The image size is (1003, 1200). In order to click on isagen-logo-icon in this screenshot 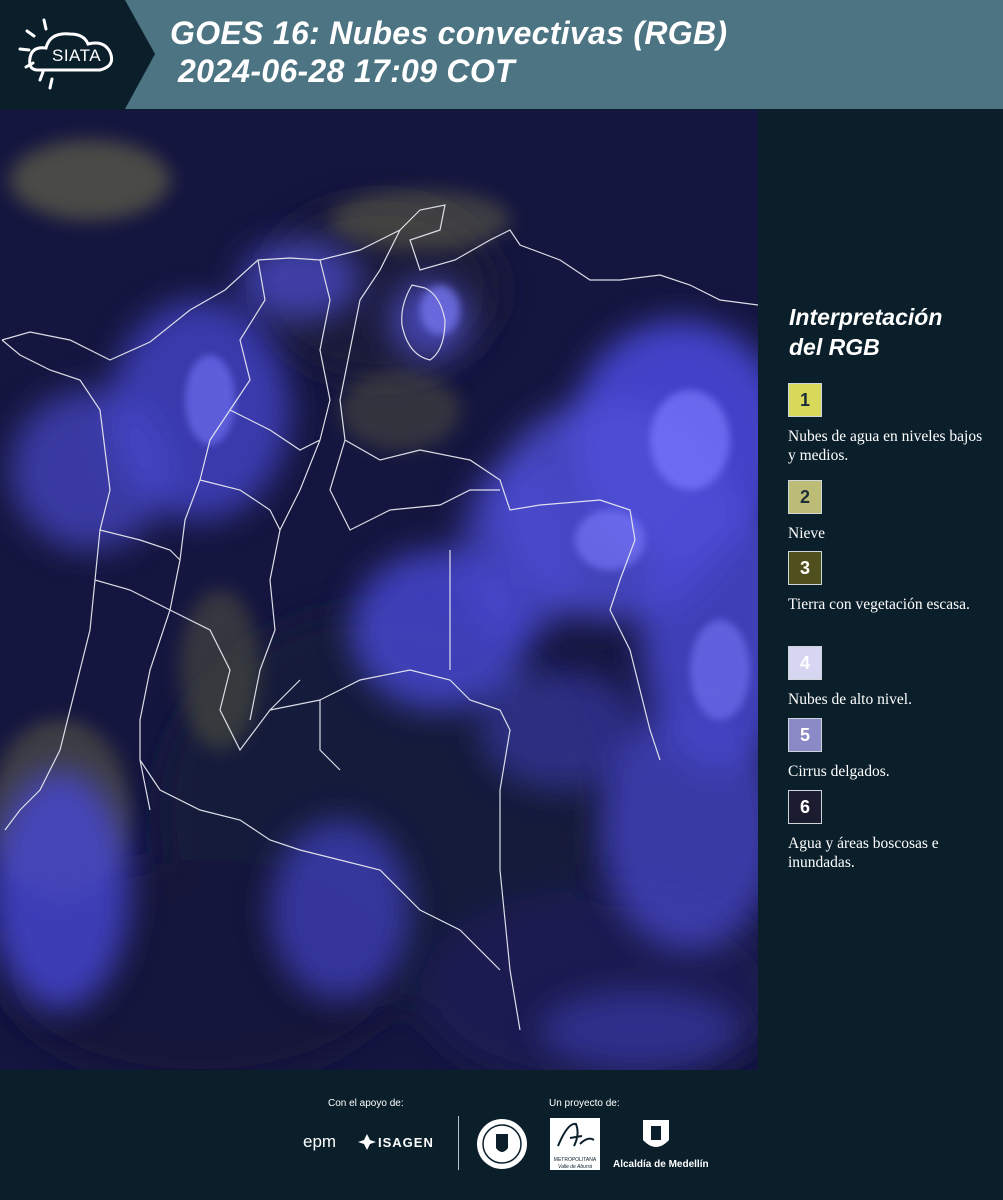, I will do `click(367, 1142)`.